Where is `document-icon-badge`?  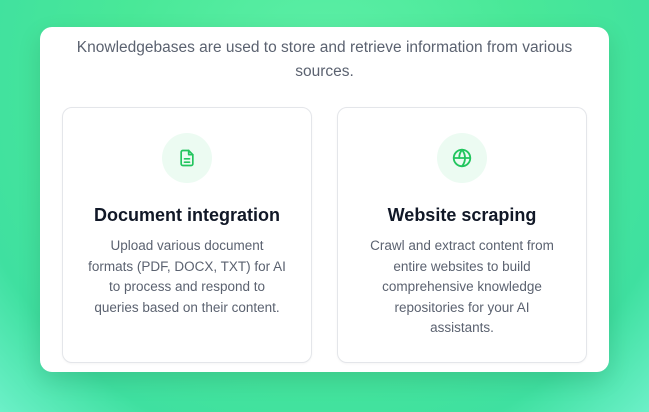 document-icon-badge is located at coordinates (187, 158).